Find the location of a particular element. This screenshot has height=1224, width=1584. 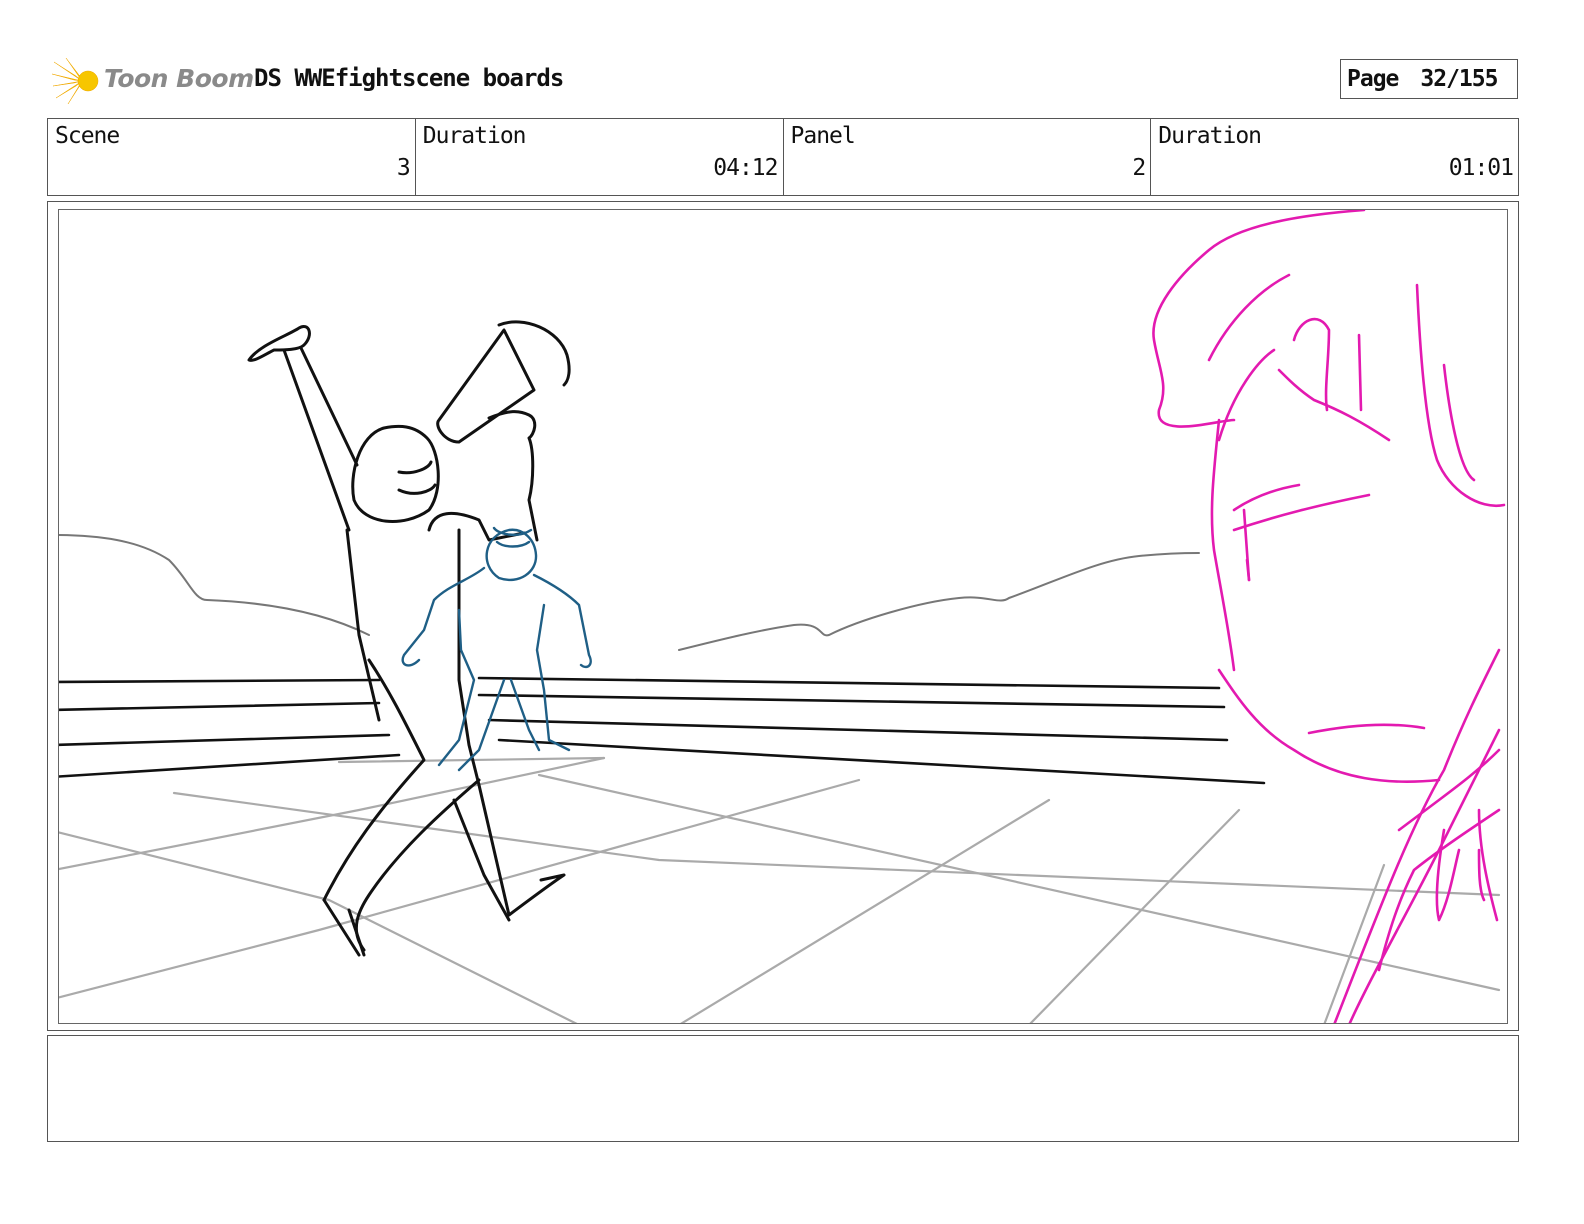

foreground-face is located at coordinates (1329, 616).